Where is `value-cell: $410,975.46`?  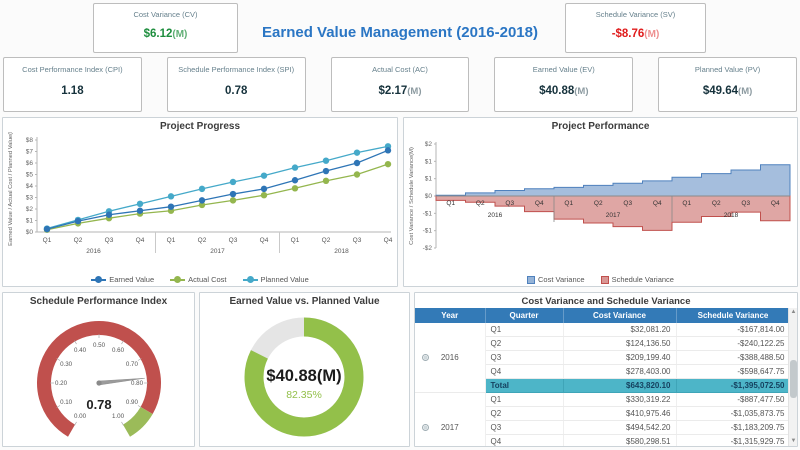
value-cell: $410,975.46 is located at coordinates (620, 413).